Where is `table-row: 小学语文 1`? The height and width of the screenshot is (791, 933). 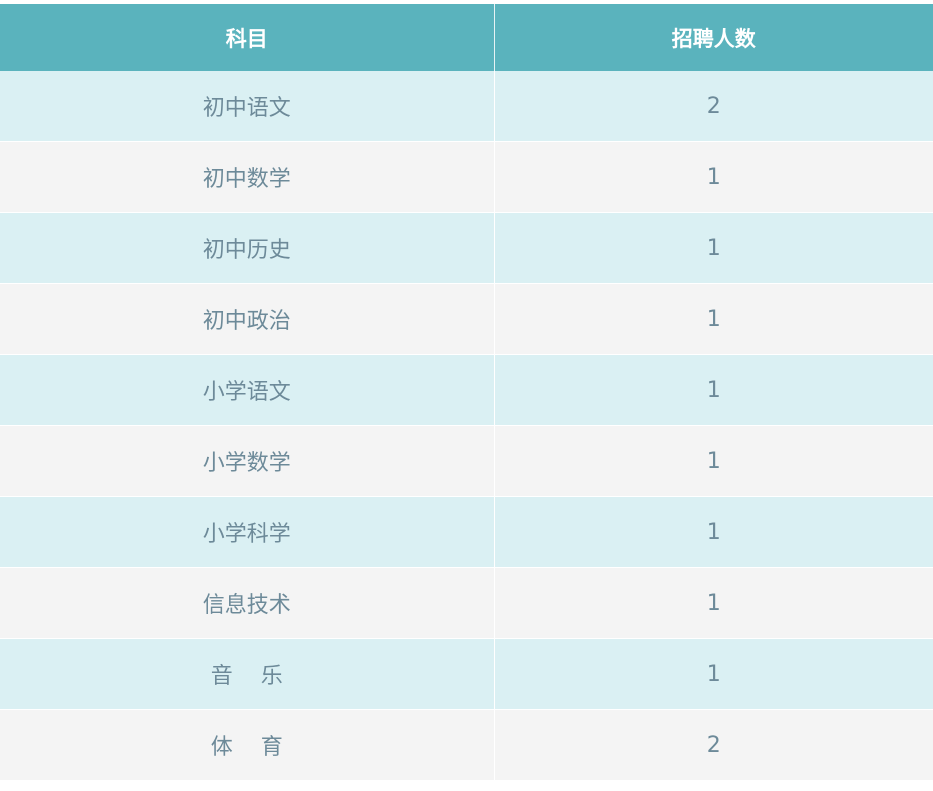
table-row: 小学语文 1 is located at coordinates (466, 390).